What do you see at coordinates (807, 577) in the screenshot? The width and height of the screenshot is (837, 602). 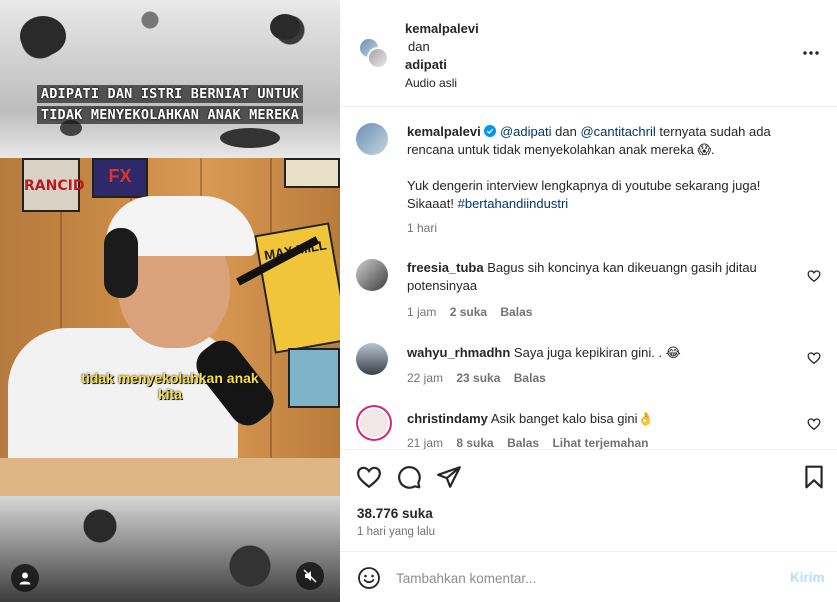 I see `submit-comment-button: Kirim` at bounding box center [807, 577].